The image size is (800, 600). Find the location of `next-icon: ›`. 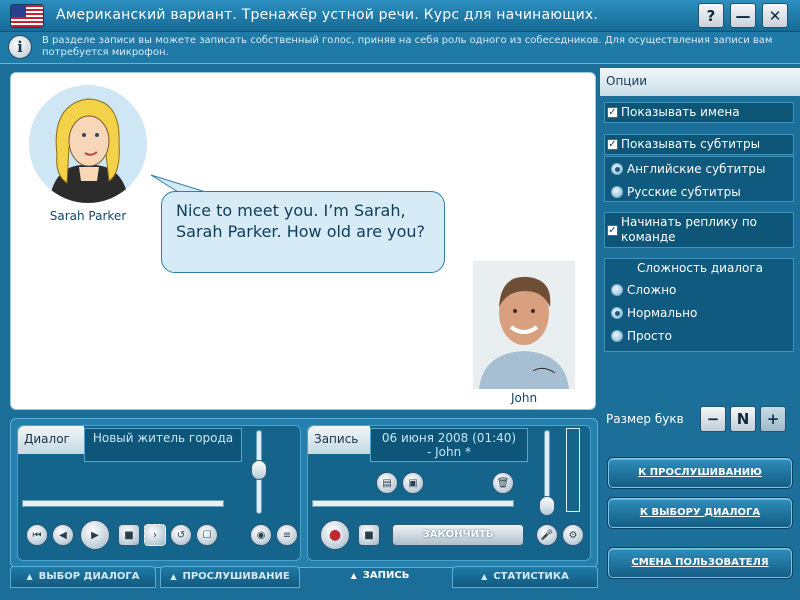

next-icon: › is located at coordinates (155, 535).